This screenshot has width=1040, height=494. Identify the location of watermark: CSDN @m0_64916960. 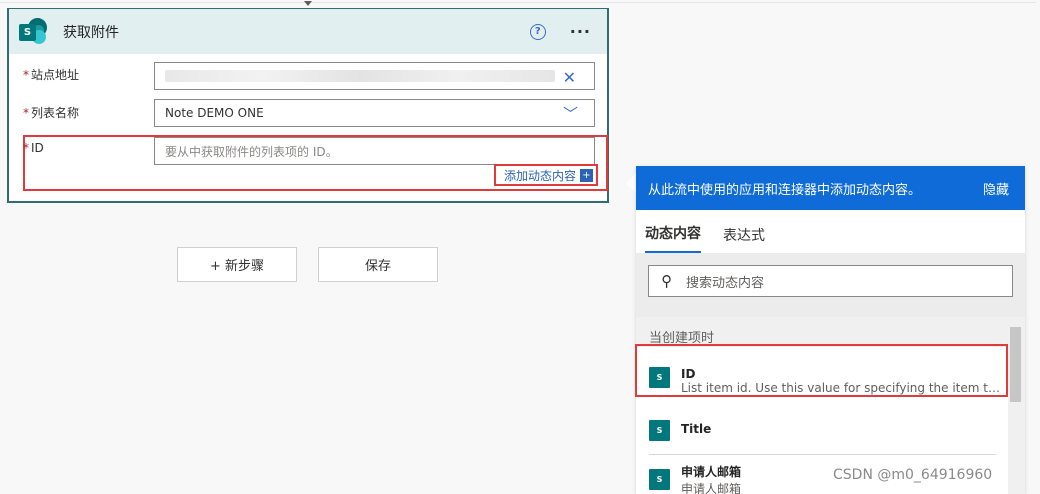
(913, 475).